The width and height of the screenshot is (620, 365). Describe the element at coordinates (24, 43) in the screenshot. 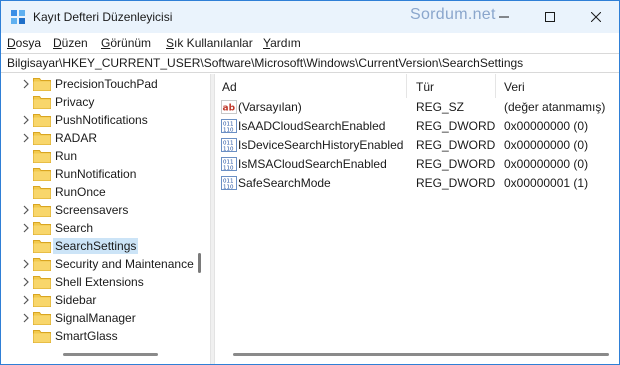

I see `menu-file: Dosya` at that location.